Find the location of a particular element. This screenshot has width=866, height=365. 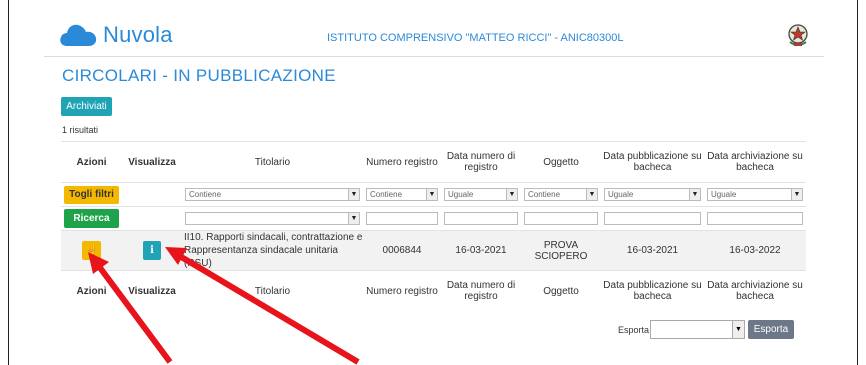

app-logo: Nuvola is located at coordinates (116, 35).